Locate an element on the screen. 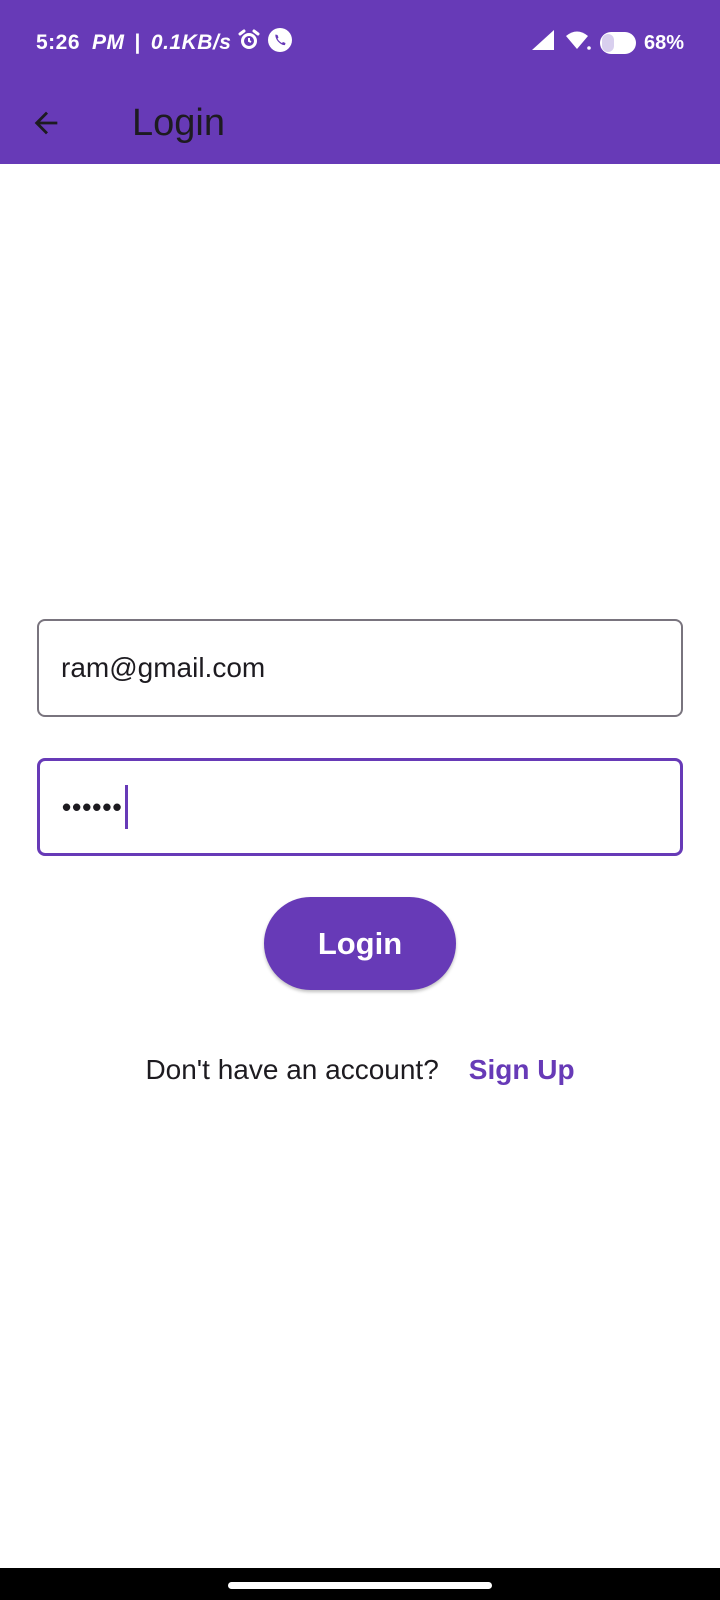  password-dots: •••••• is located at coordinates (92, 806).